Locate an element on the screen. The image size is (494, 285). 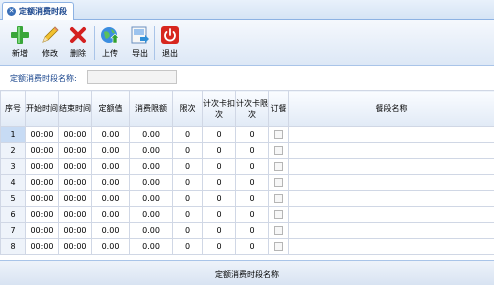
col-meal-name: 餐段名称 is located at coordinates (391, 108).